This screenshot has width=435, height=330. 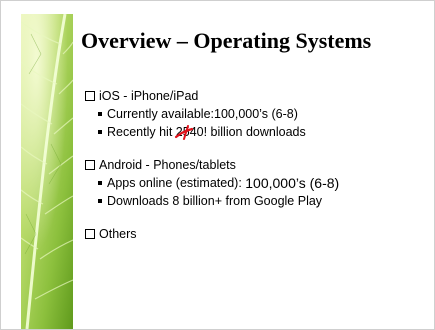 What do you see at coordinates (118, 234) in the screenshot?
I see `section-label: Others` at bounding box center [118, 234].